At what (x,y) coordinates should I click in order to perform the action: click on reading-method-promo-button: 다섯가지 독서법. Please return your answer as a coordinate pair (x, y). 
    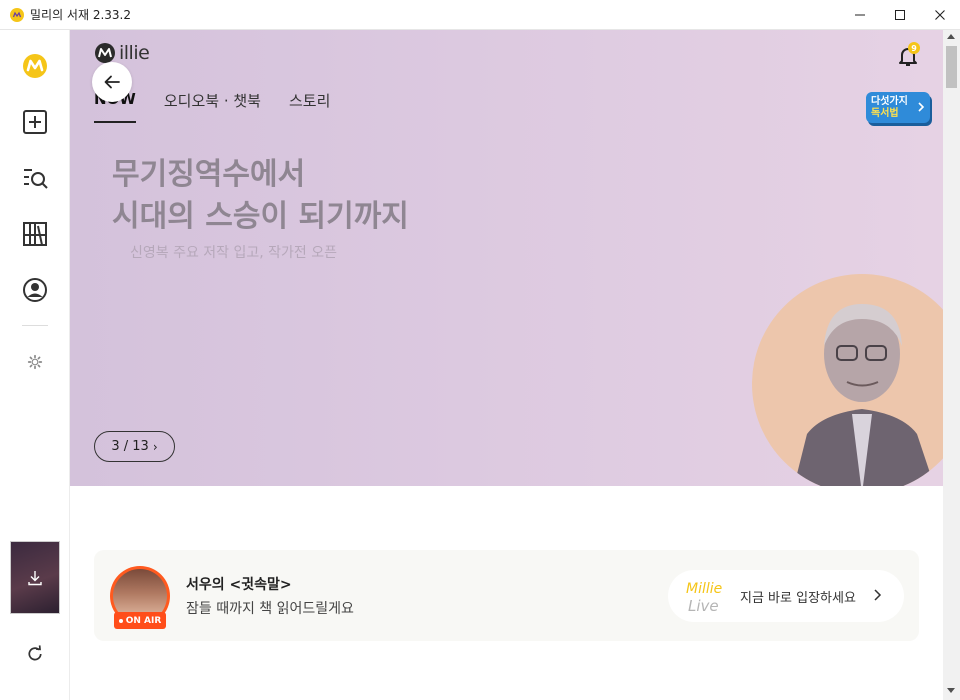
    Looking at the image, I should click on (898, 107).